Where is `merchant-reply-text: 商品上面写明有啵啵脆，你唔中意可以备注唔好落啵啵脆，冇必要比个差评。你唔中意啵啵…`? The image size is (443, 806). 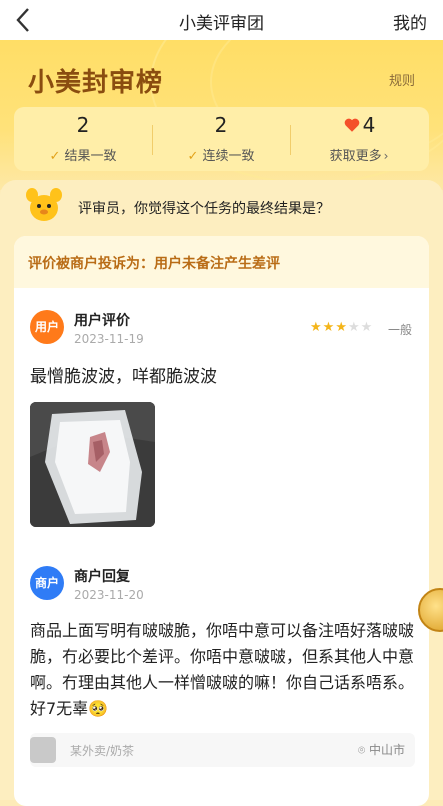
merchant-reply-text: 商品上面写明有啵啵脆，你唔中意可以备注唔好落啵啵脆，冇必要比个差评。你唔中意啵啵… is located at coordinates (222, 669).